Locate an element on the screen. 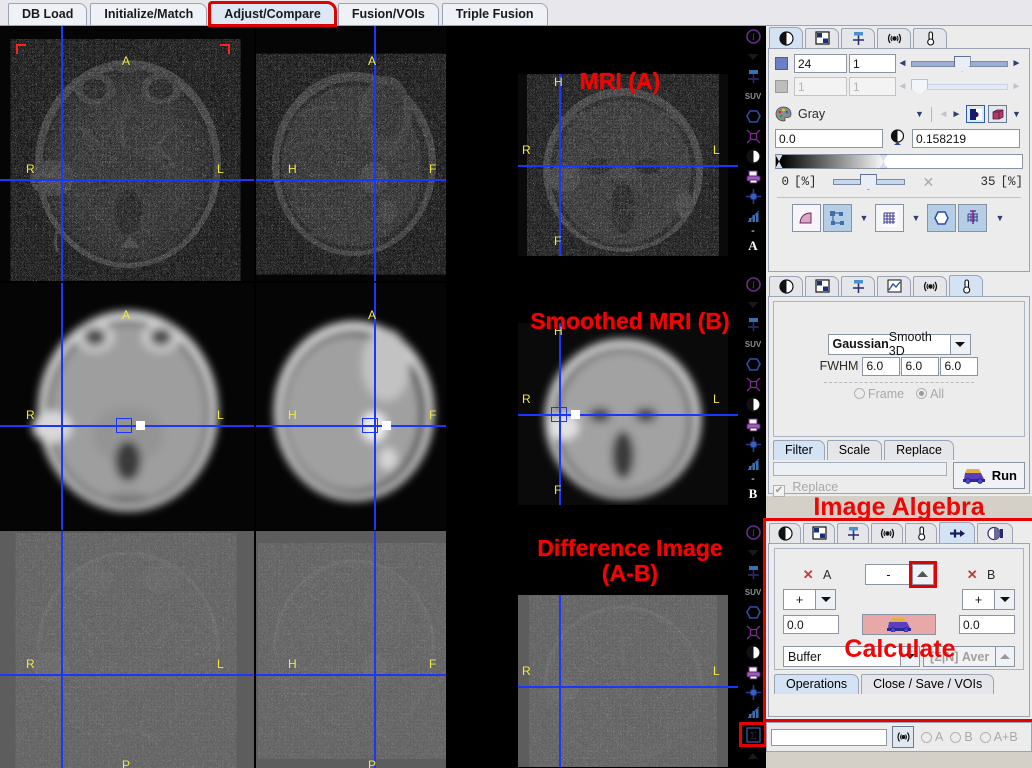 The image size is (1032, 768). image-sagittal-mri-b: A P H F is located at coordinates (351, 406).